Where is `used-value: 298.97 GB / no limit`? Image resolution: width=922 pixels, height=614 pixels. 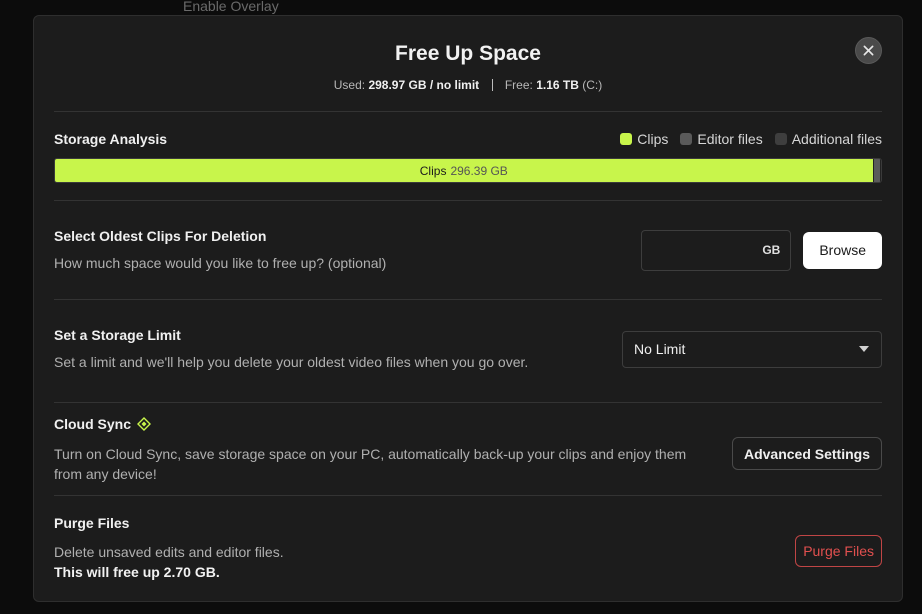 used-value: 298.97 GB / no limit is located at coordinates (424, 85).